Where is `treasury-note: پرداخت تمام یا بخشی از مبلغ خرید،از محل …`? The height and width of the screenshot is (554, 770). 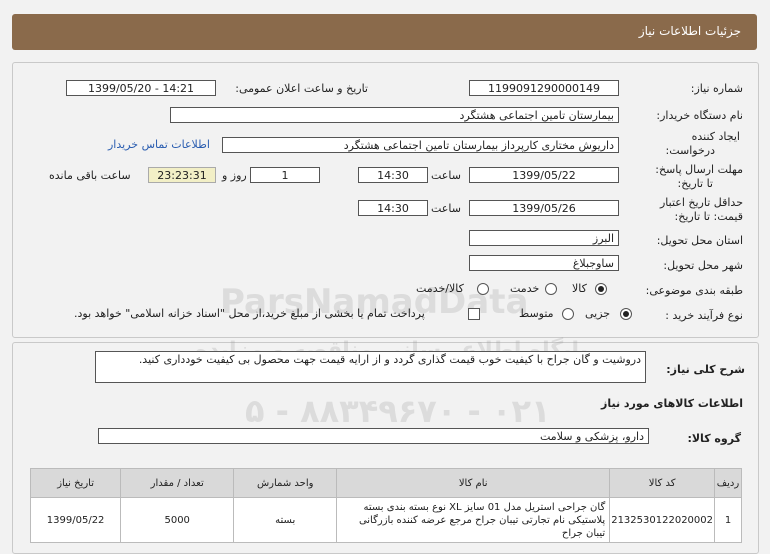
treasury-note: پرداخت تمام یا بخشی از مبلغ خرید،از محل … is located at coordinates (249, 313).